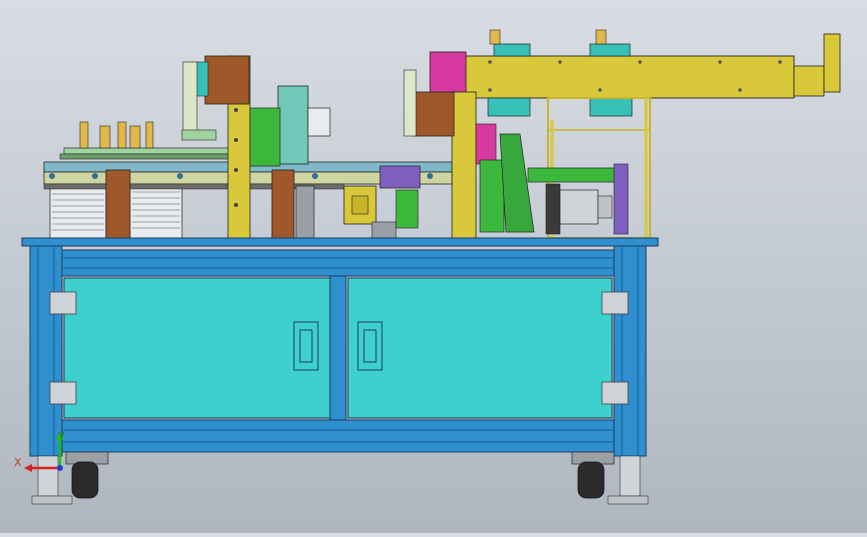  Describe the element at coordinates (70, 478) in the screenshot. I see `left-caster` at that location.